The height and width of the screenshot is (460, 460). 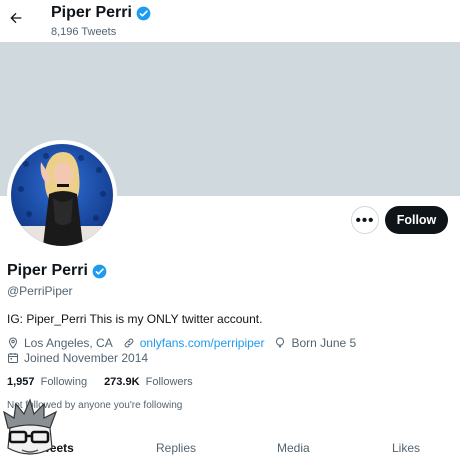 I want to click on mascot-overlay-icon, so click(x=30, y=426).